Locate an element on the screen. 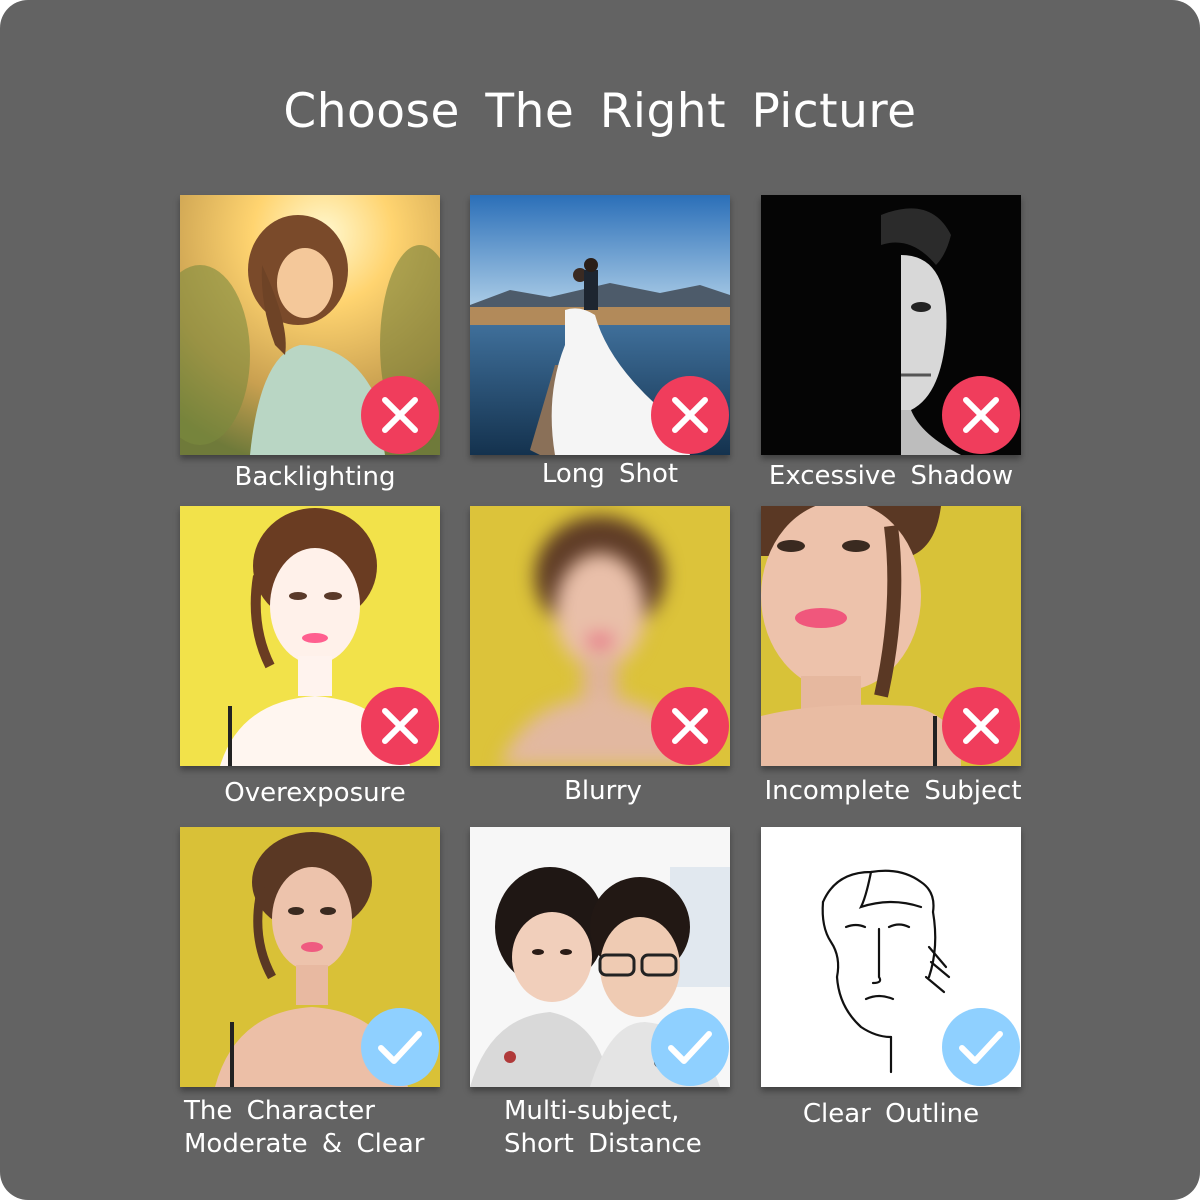 The image size is (1200, 1200). tile-label-line-2: Short Distance is located at coordinates (603, 1144).